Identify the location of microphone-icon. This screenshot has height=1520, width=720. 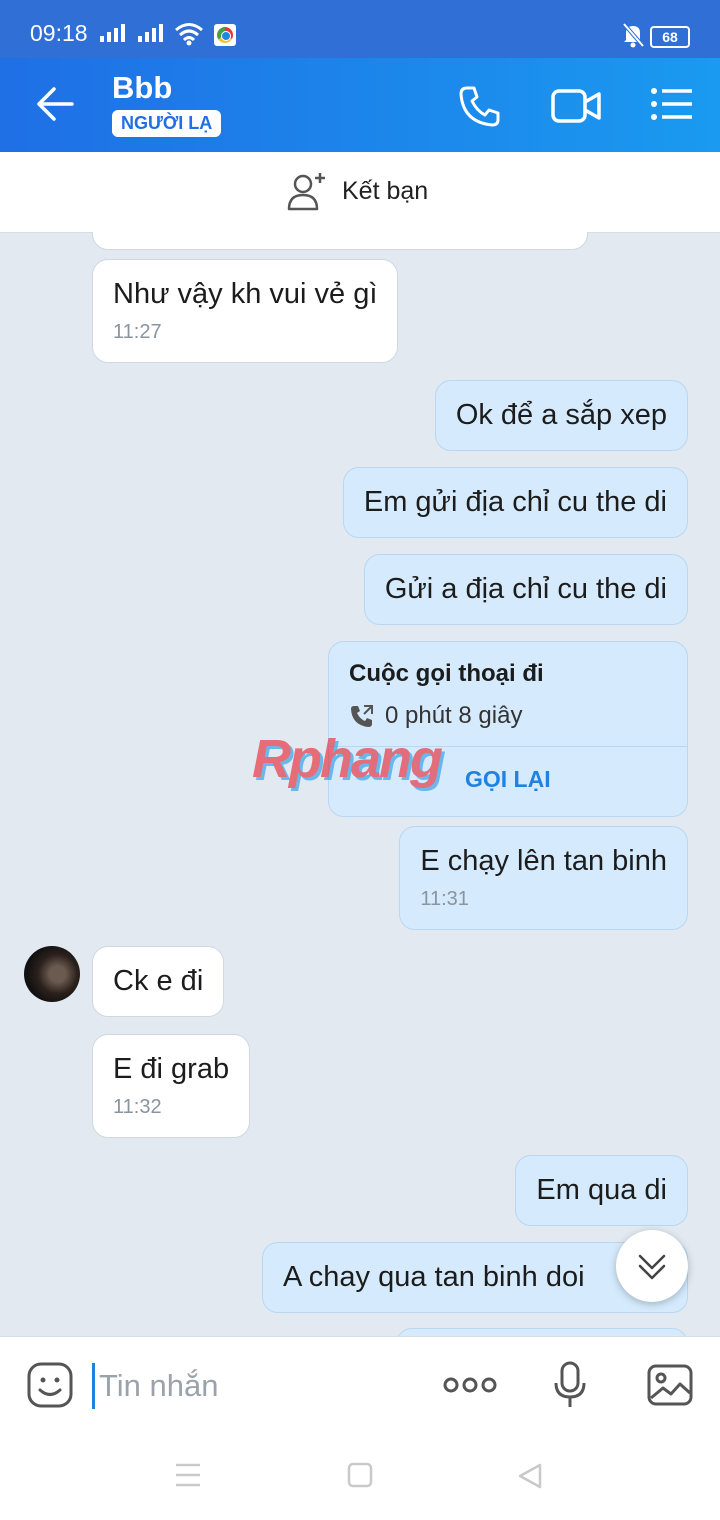
(570, 1385).